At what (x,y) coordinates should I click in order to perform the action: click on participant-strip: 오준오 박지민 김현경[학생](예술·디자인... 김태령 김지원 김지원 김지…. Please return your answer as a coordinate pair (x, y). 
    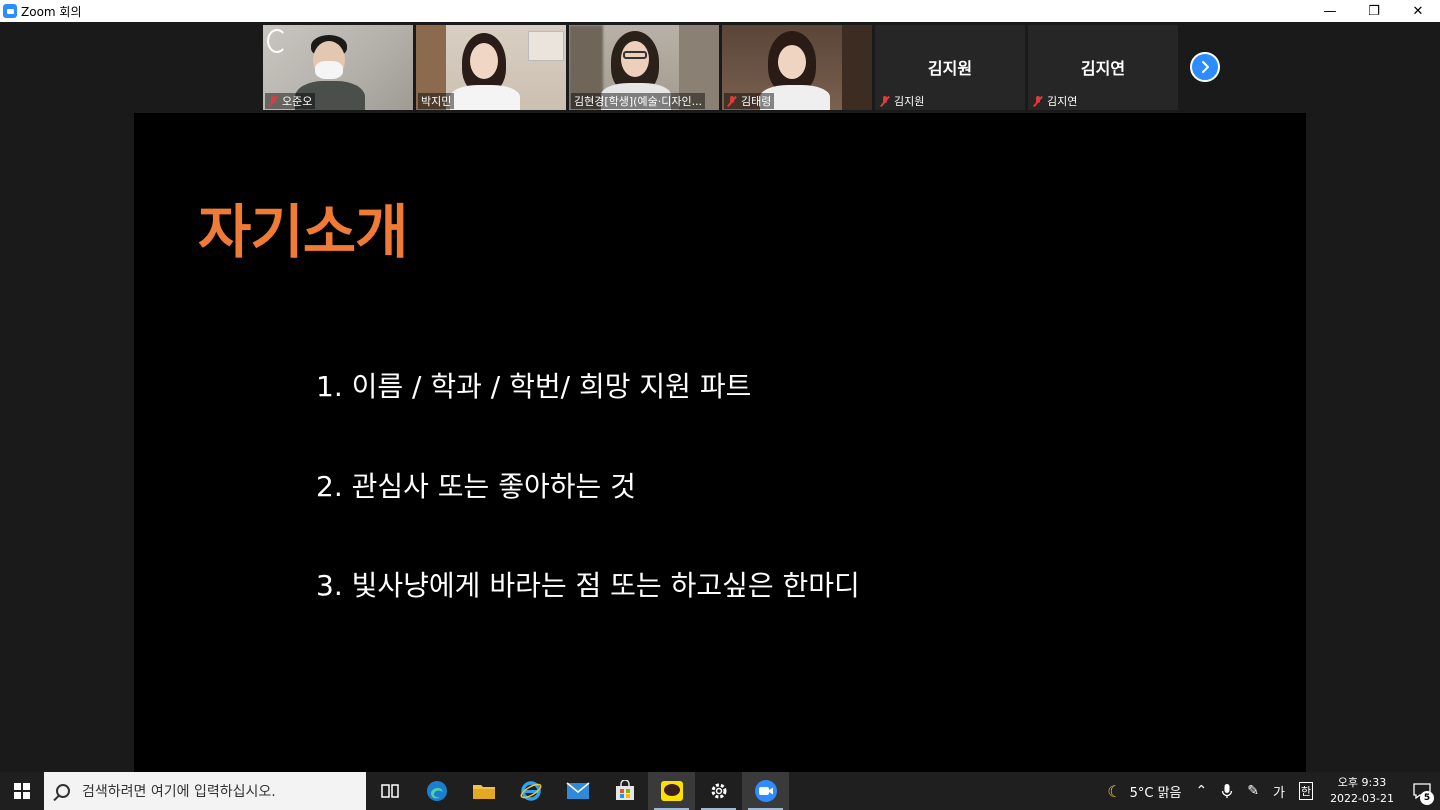
    Looking at the image, I should click on (722, 67).